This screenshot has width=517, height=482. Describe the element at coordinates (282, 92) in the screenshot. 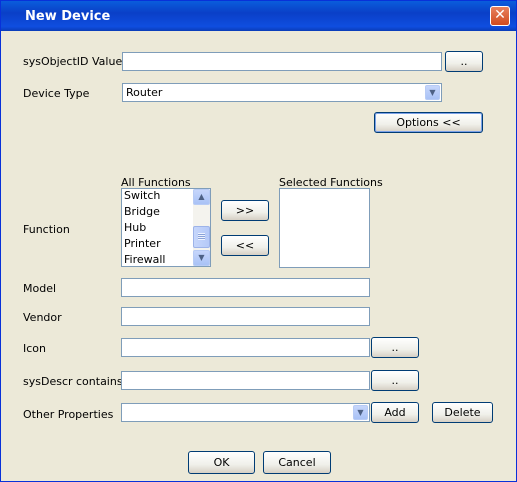

I see `device-type-select: Router ▼` at that location.